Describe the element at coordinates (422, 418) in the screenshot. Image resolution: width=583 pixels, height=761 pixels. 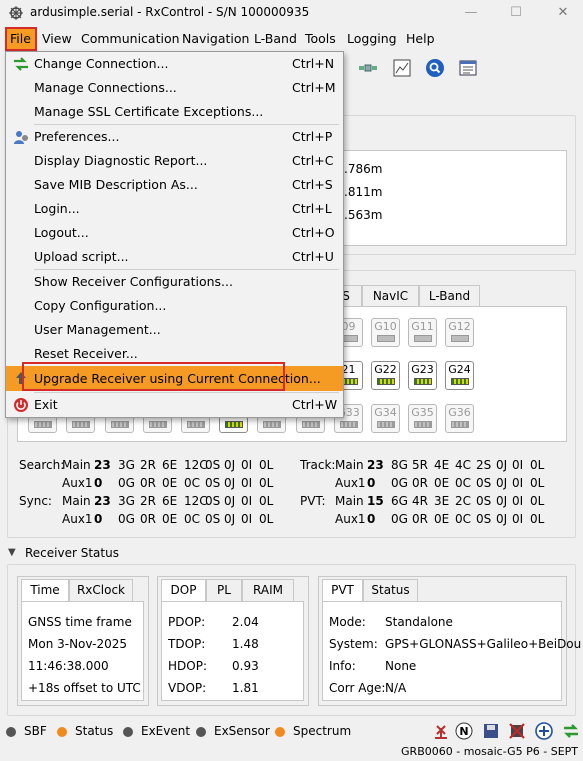
I see `satellite-tile: G35` at that location.